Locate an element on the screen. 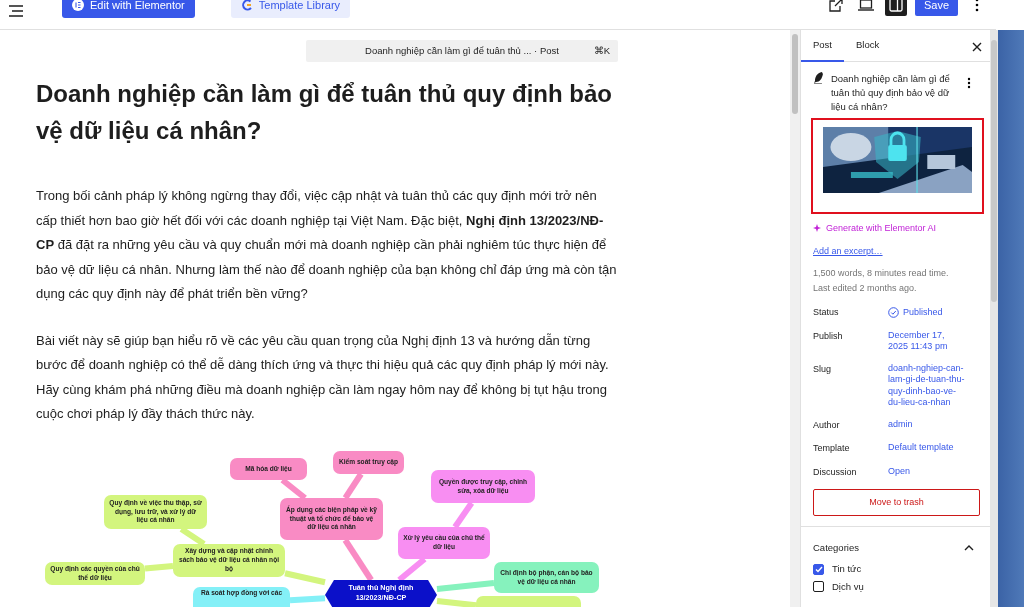 The height and width of the screenshot is (607, 1024). status-link: Published is located at coordinates (927, 313).